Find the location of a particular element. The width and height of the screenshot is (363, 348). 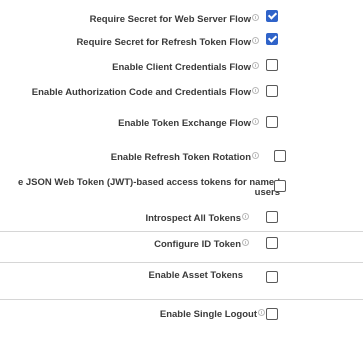

setting-label-text: Enable Asset Tokens is located at coordinates (195, 275).